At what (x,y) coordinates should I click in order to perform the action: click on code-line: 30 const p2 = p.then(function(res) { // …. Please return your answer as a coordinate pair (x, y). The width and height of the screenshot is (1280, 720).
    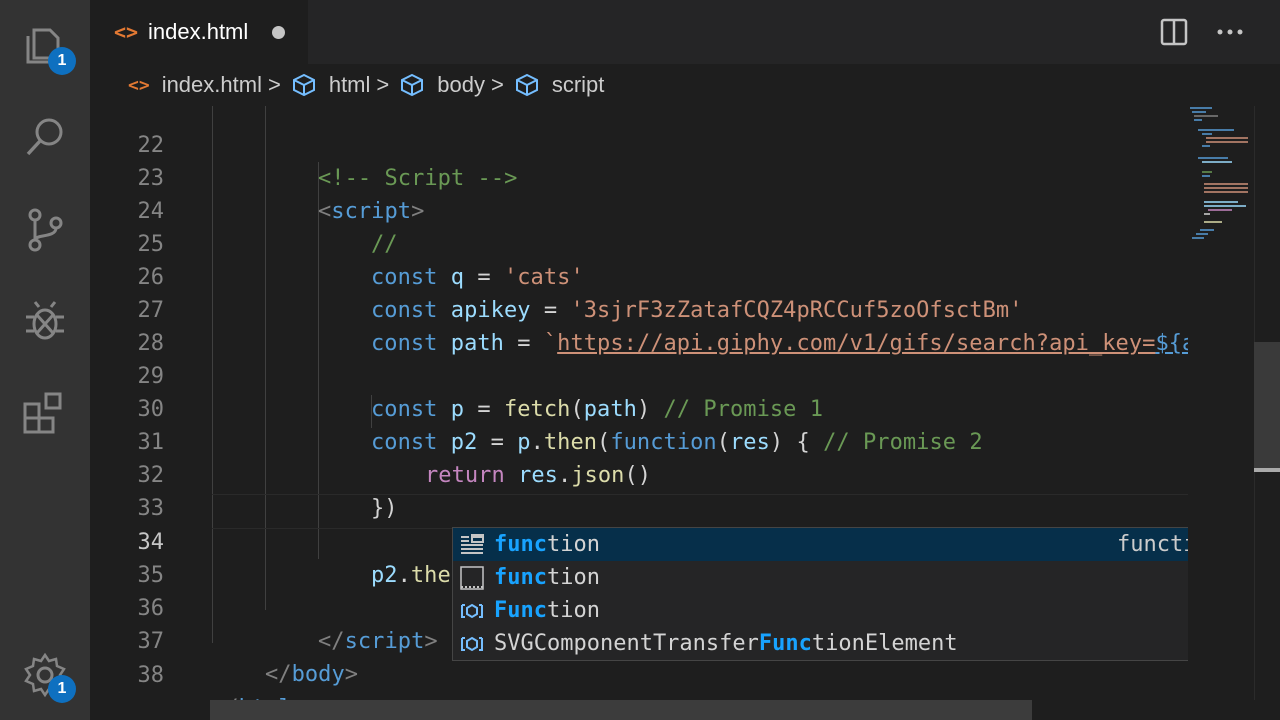
    Looking at the image, I should click on (639, 407).